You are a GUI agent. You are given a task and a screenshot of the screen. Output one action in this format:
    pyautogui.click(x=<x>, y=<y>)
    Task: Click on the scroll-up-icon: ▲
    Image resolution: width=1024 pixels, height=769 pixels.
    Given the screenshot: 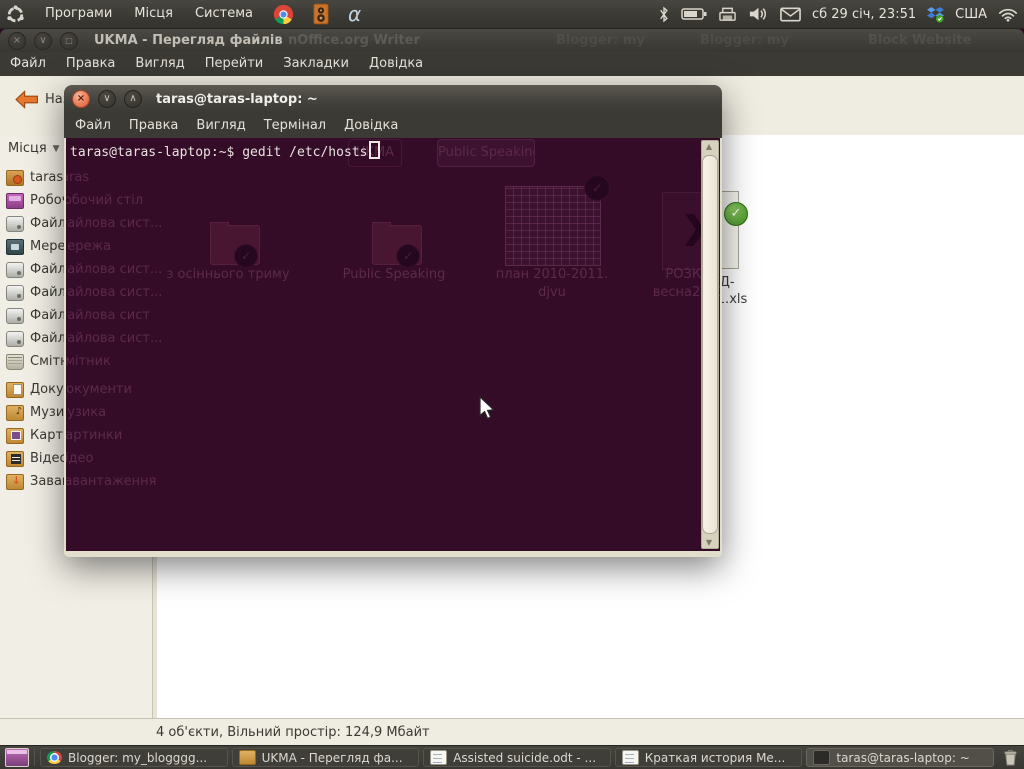 What is the action you would take?
    pyautogui.click(x=709, y=146)
    